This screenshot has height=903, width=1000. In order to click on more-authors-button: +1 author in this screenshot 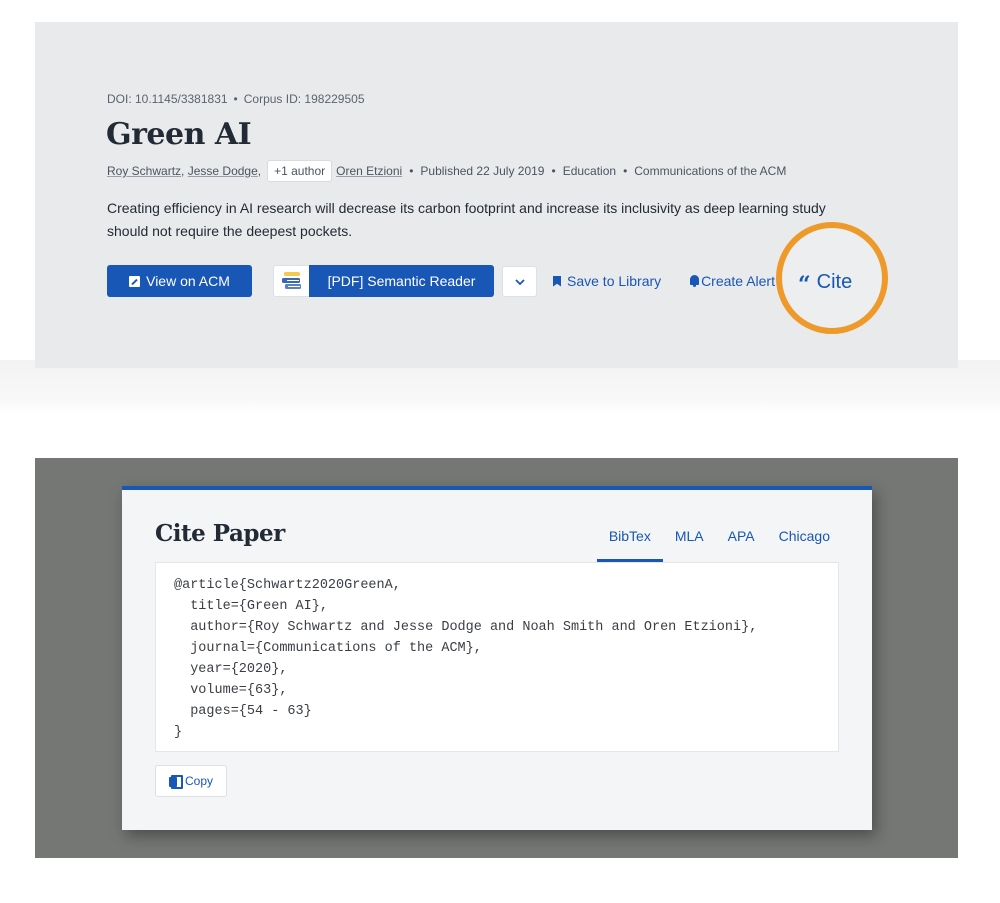, I will do `click(300, 171)`.